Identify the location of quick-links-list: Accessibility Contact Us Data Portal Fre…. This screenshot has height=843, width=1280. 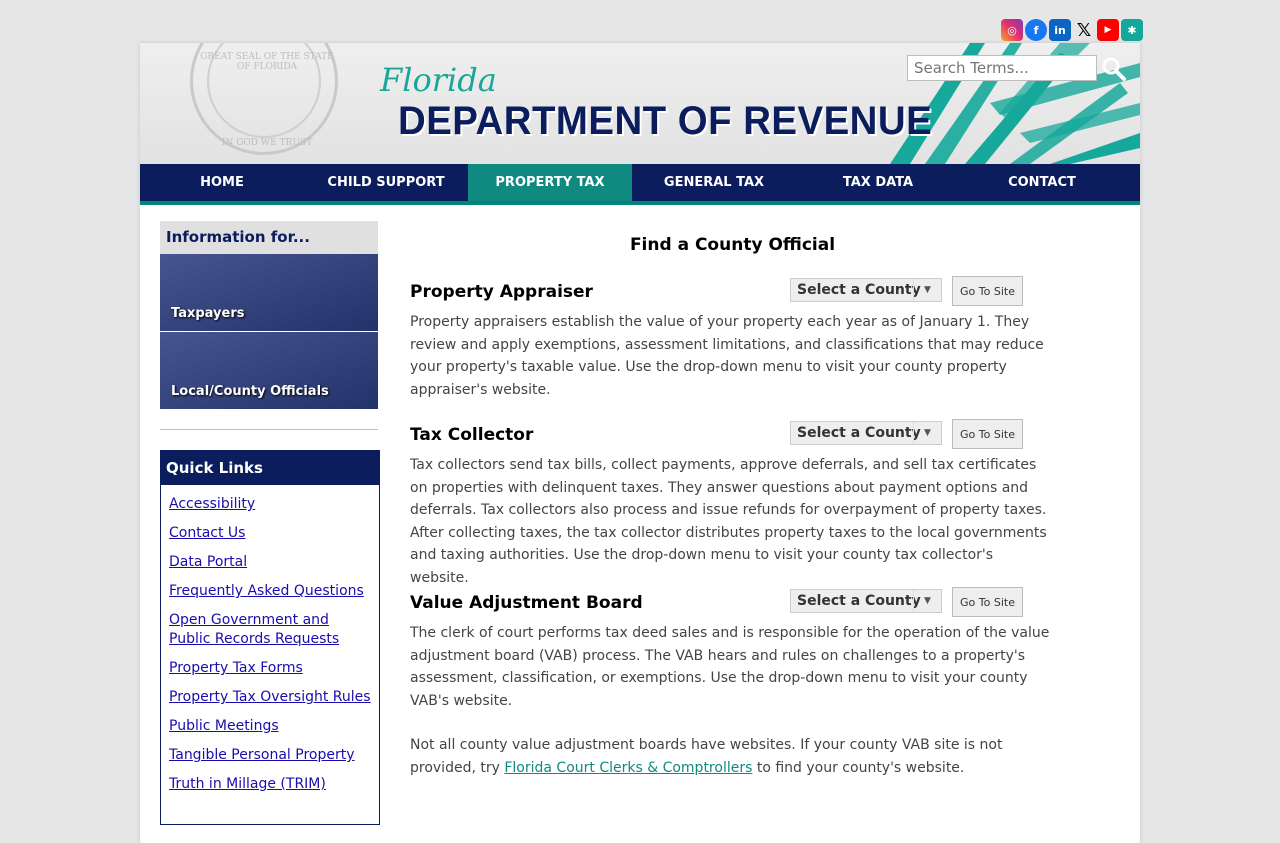
(270, 654).